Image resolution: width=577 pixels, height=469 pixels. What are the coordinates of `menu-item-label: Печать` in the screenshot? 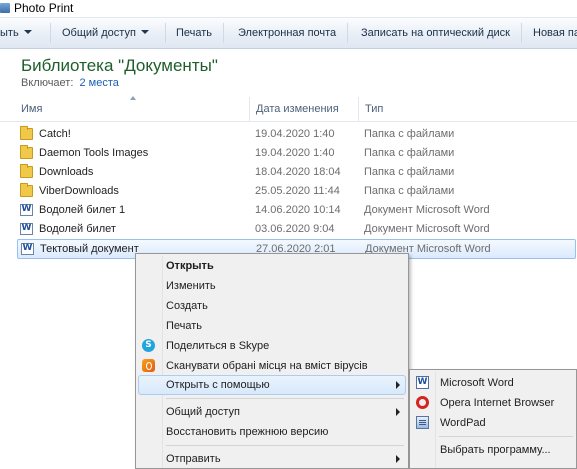 It's located at (184, 326).